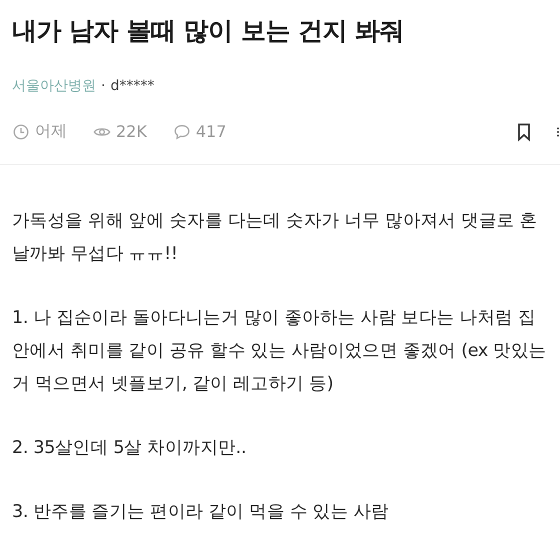 This screenshot has width=560, height=560. Describe the element at coordinates (211, 131) in the screenshot. I see `comment-count: 417` at that location.